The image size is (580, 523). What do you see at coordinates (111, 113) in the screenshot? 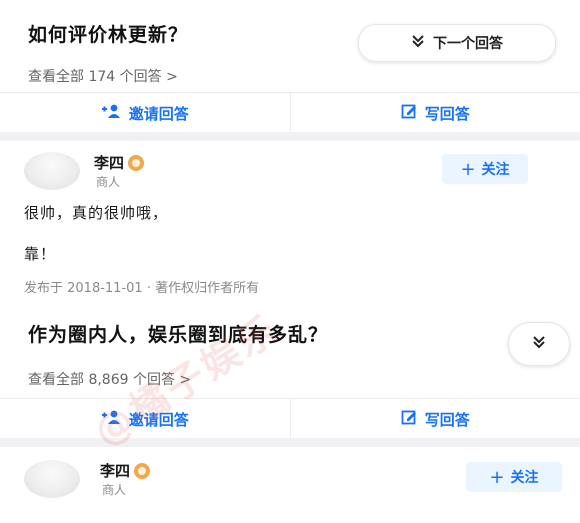
I see `add-user-icon` at bounding box center [111, 113].